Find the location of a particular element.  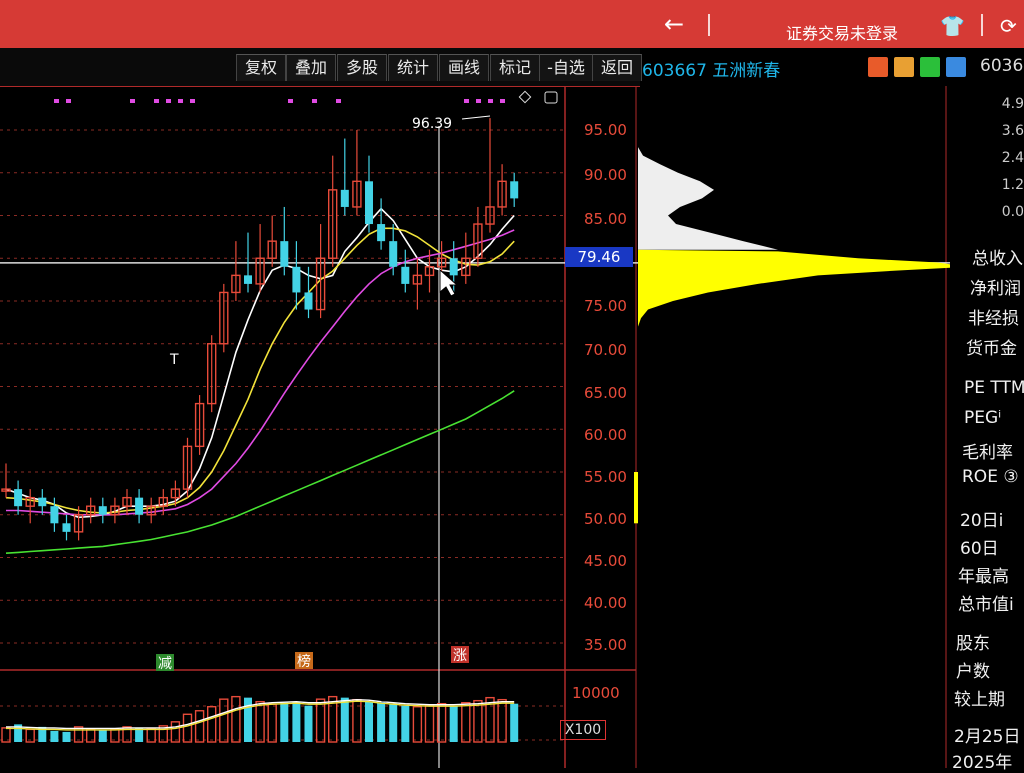

top-bar: ← 证券交易未登录 👕 ⟳ is located at coordinates (512, 24).